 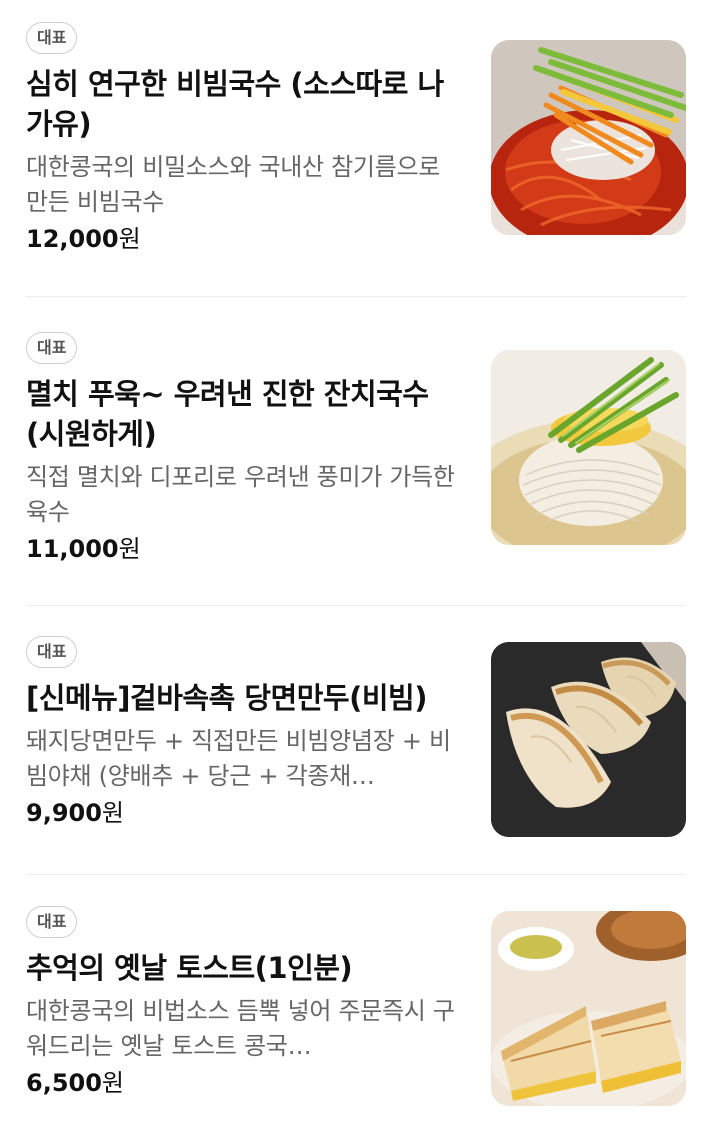 What do you see at coordinates (226, 698) in the screenshot?
I see `menu-item-title: [신메뉴]겉바속촉 당면만두(비빔)` at bounding box center [226, 698].